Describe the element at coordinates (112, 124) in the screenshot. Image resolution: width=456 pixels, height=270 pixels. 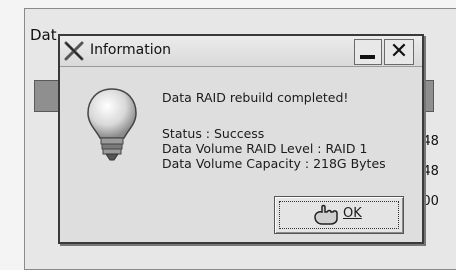
I see `lightbulb-icon` at that location.